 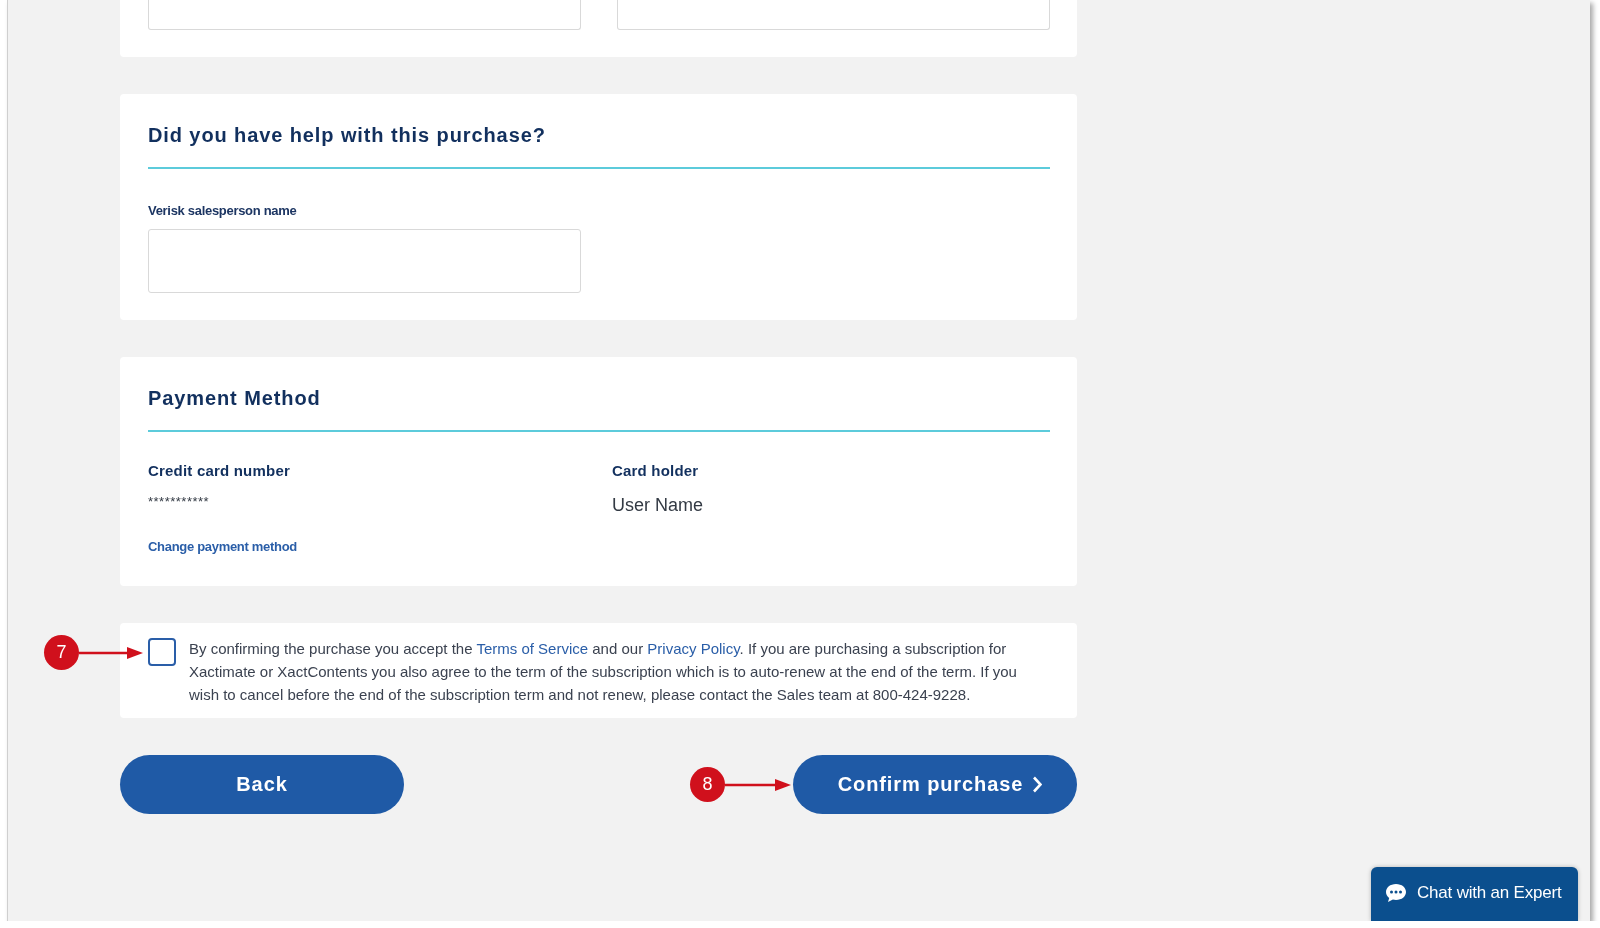 I want to click on agreement-checkbox, so click(x=162, y=652).